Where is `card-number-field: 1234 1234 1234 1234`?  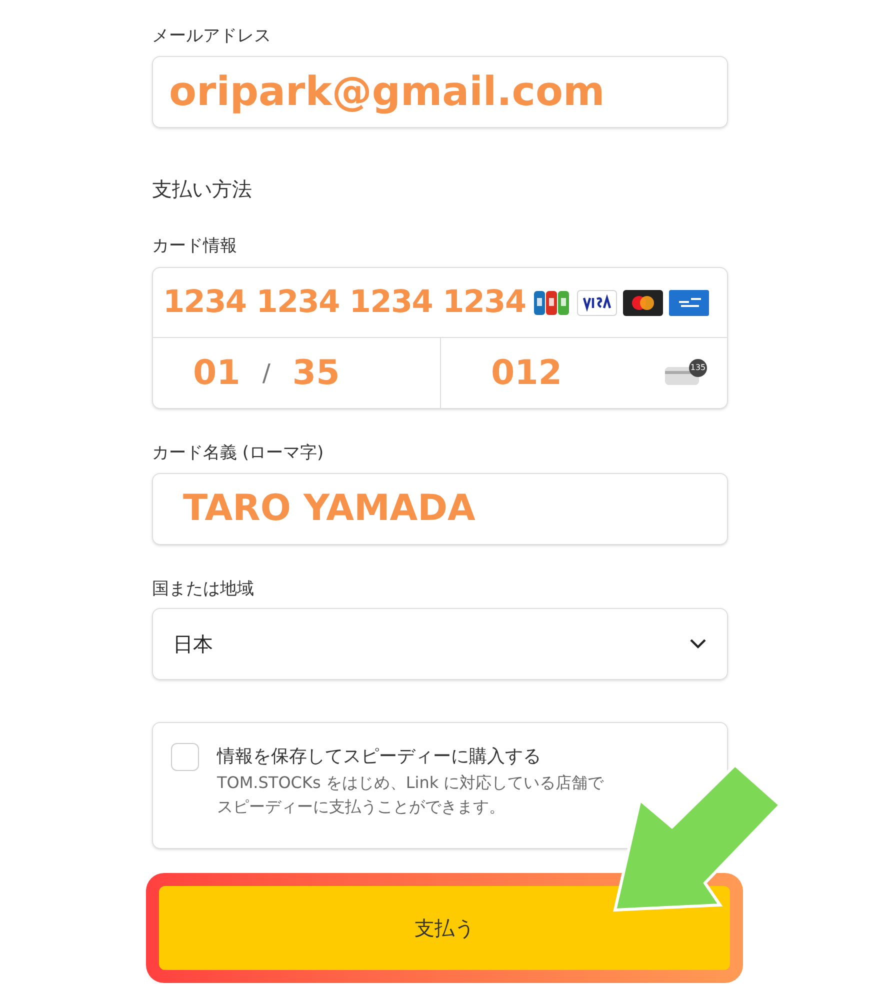
card-number-field: 1234 1234 1234 1234 is located at coordinates (344, 302).